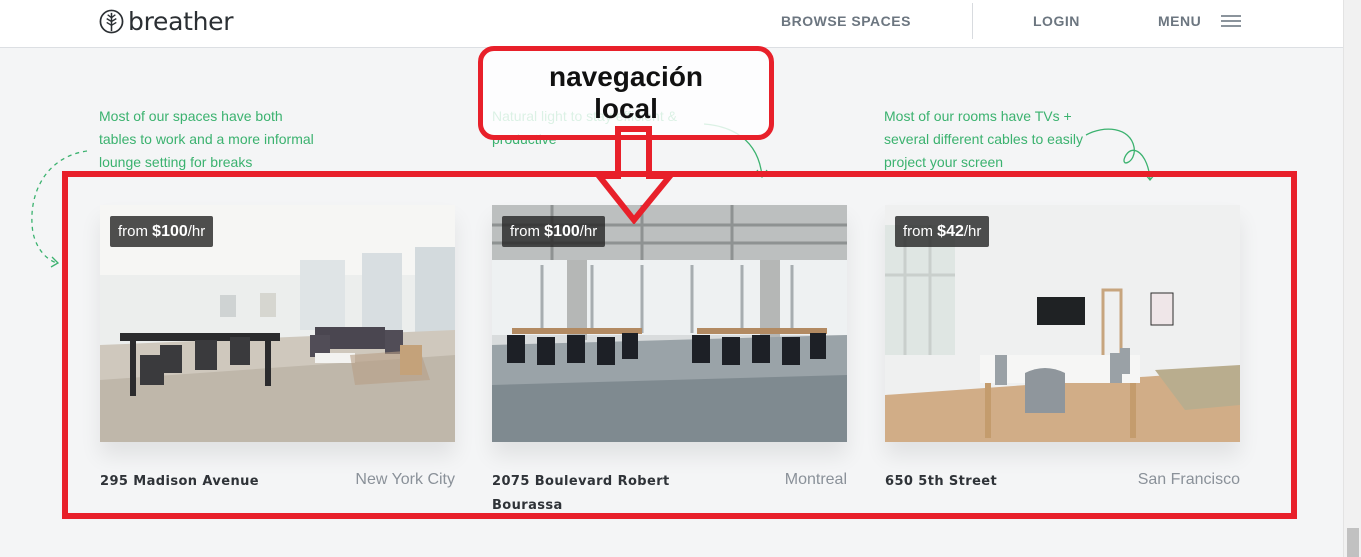  What do you see at coordinates (181, 21) in the screenshot?
I see `logo-text: breather` at bounding box center [181, 21].